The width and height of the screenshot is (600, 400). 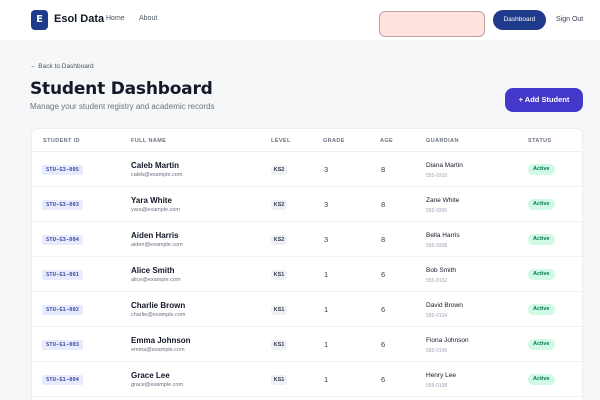 What do you see at coordinates (148, 141) in the screenshot?
I see `column-header-full-name: FULL NAME` at bounding box center [148, 141].